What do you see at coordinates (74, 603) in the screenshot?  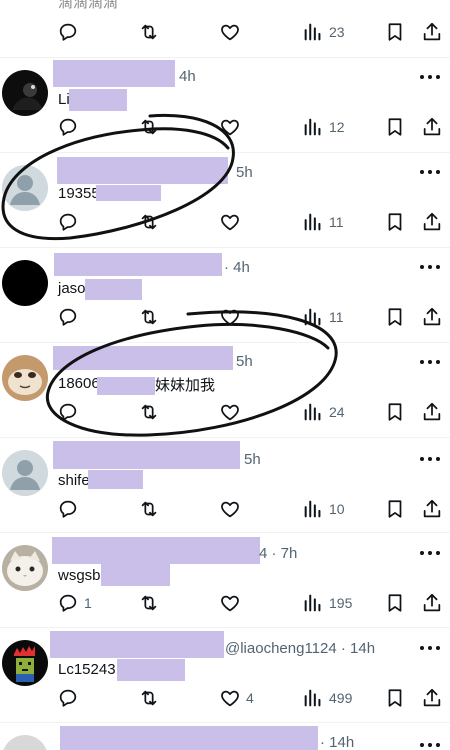 I see `reply-button: 1` at bounding box center [74, 603].